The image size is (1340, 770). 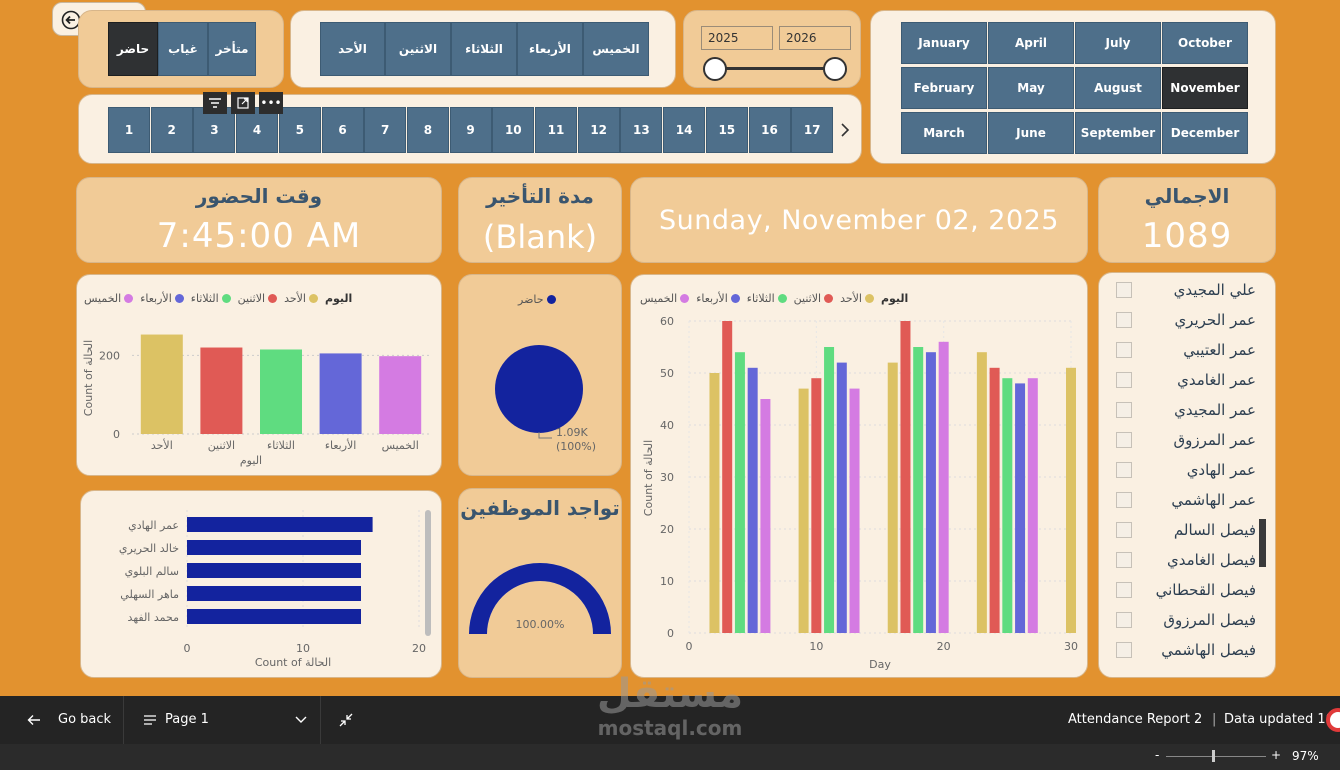 I want to click on day-button-16: 16, so click(x=769, y=130).